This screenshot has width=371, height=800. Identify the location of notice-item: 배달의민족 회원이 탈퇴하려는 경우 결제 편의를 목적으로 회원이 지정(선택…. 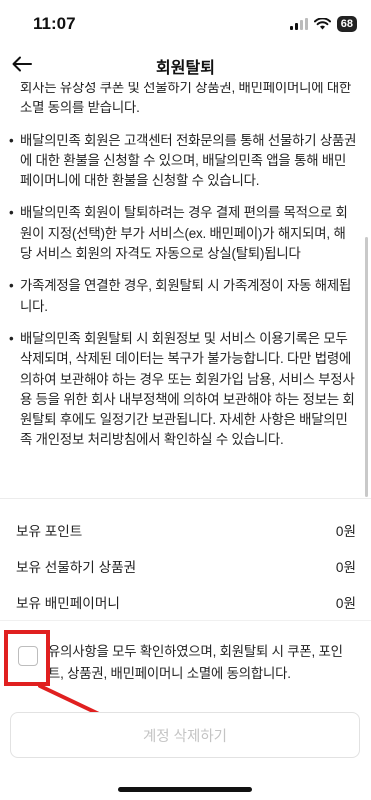
(185, 233).